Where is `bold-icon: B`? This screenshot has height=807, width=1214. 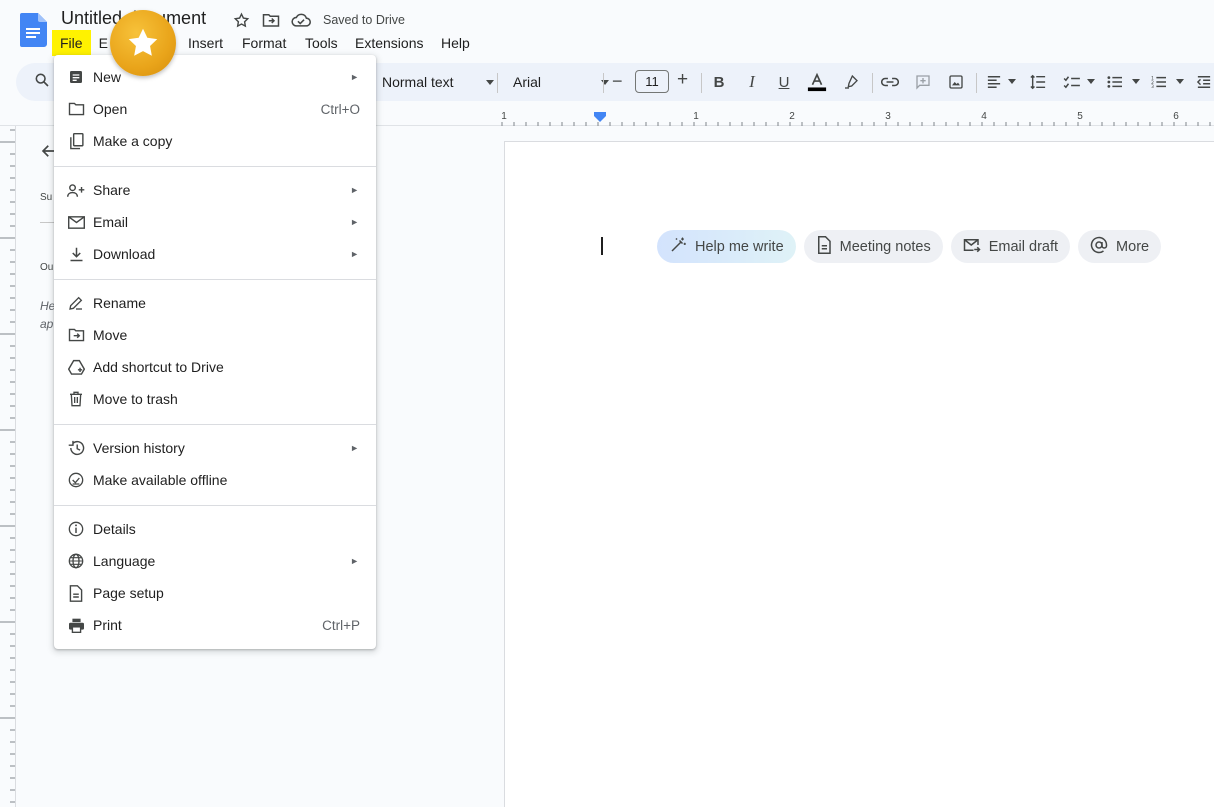
bold-icon: B is located at coordinates (719, 82).